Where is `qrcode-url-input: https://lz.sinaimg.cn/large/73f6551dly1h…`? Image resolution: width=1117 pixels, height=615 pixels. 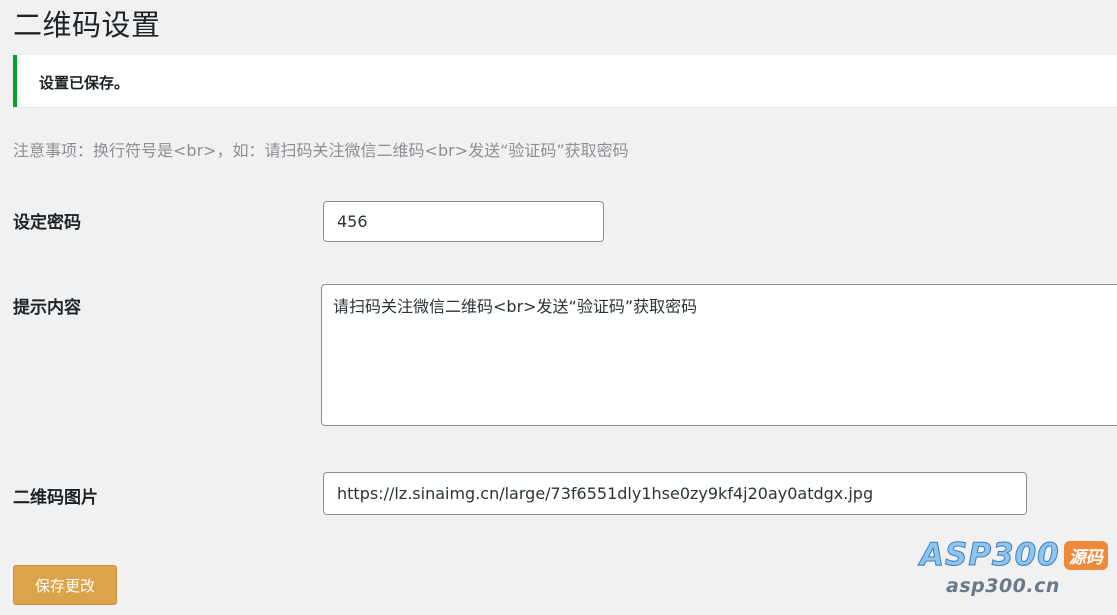 qrcode-url-input: https://lz.sinaimg.cn/large/73f6551dly1h… is located at coordinates (675, 493).